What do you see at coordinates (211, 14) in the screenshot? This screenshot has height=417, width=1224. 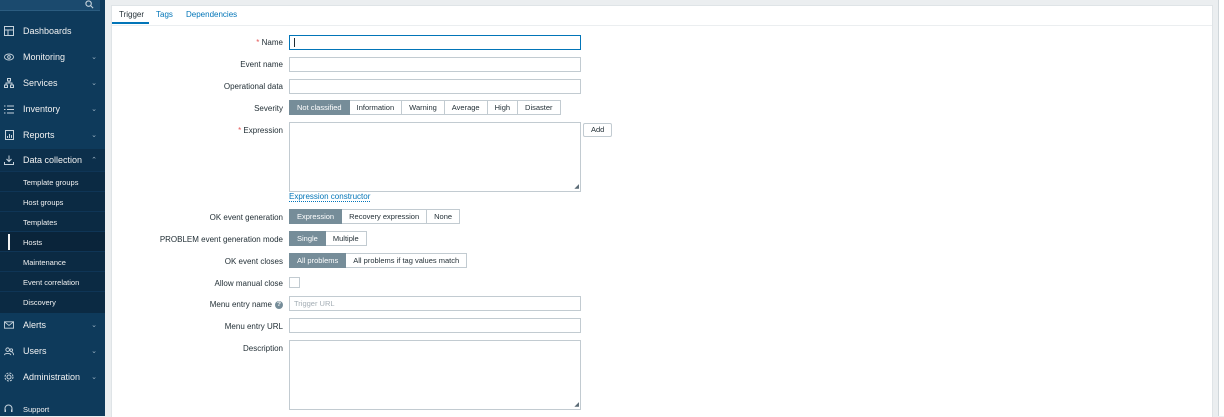 I see `tab-dependencies: Dependencies` at bounding box center [211, 14].